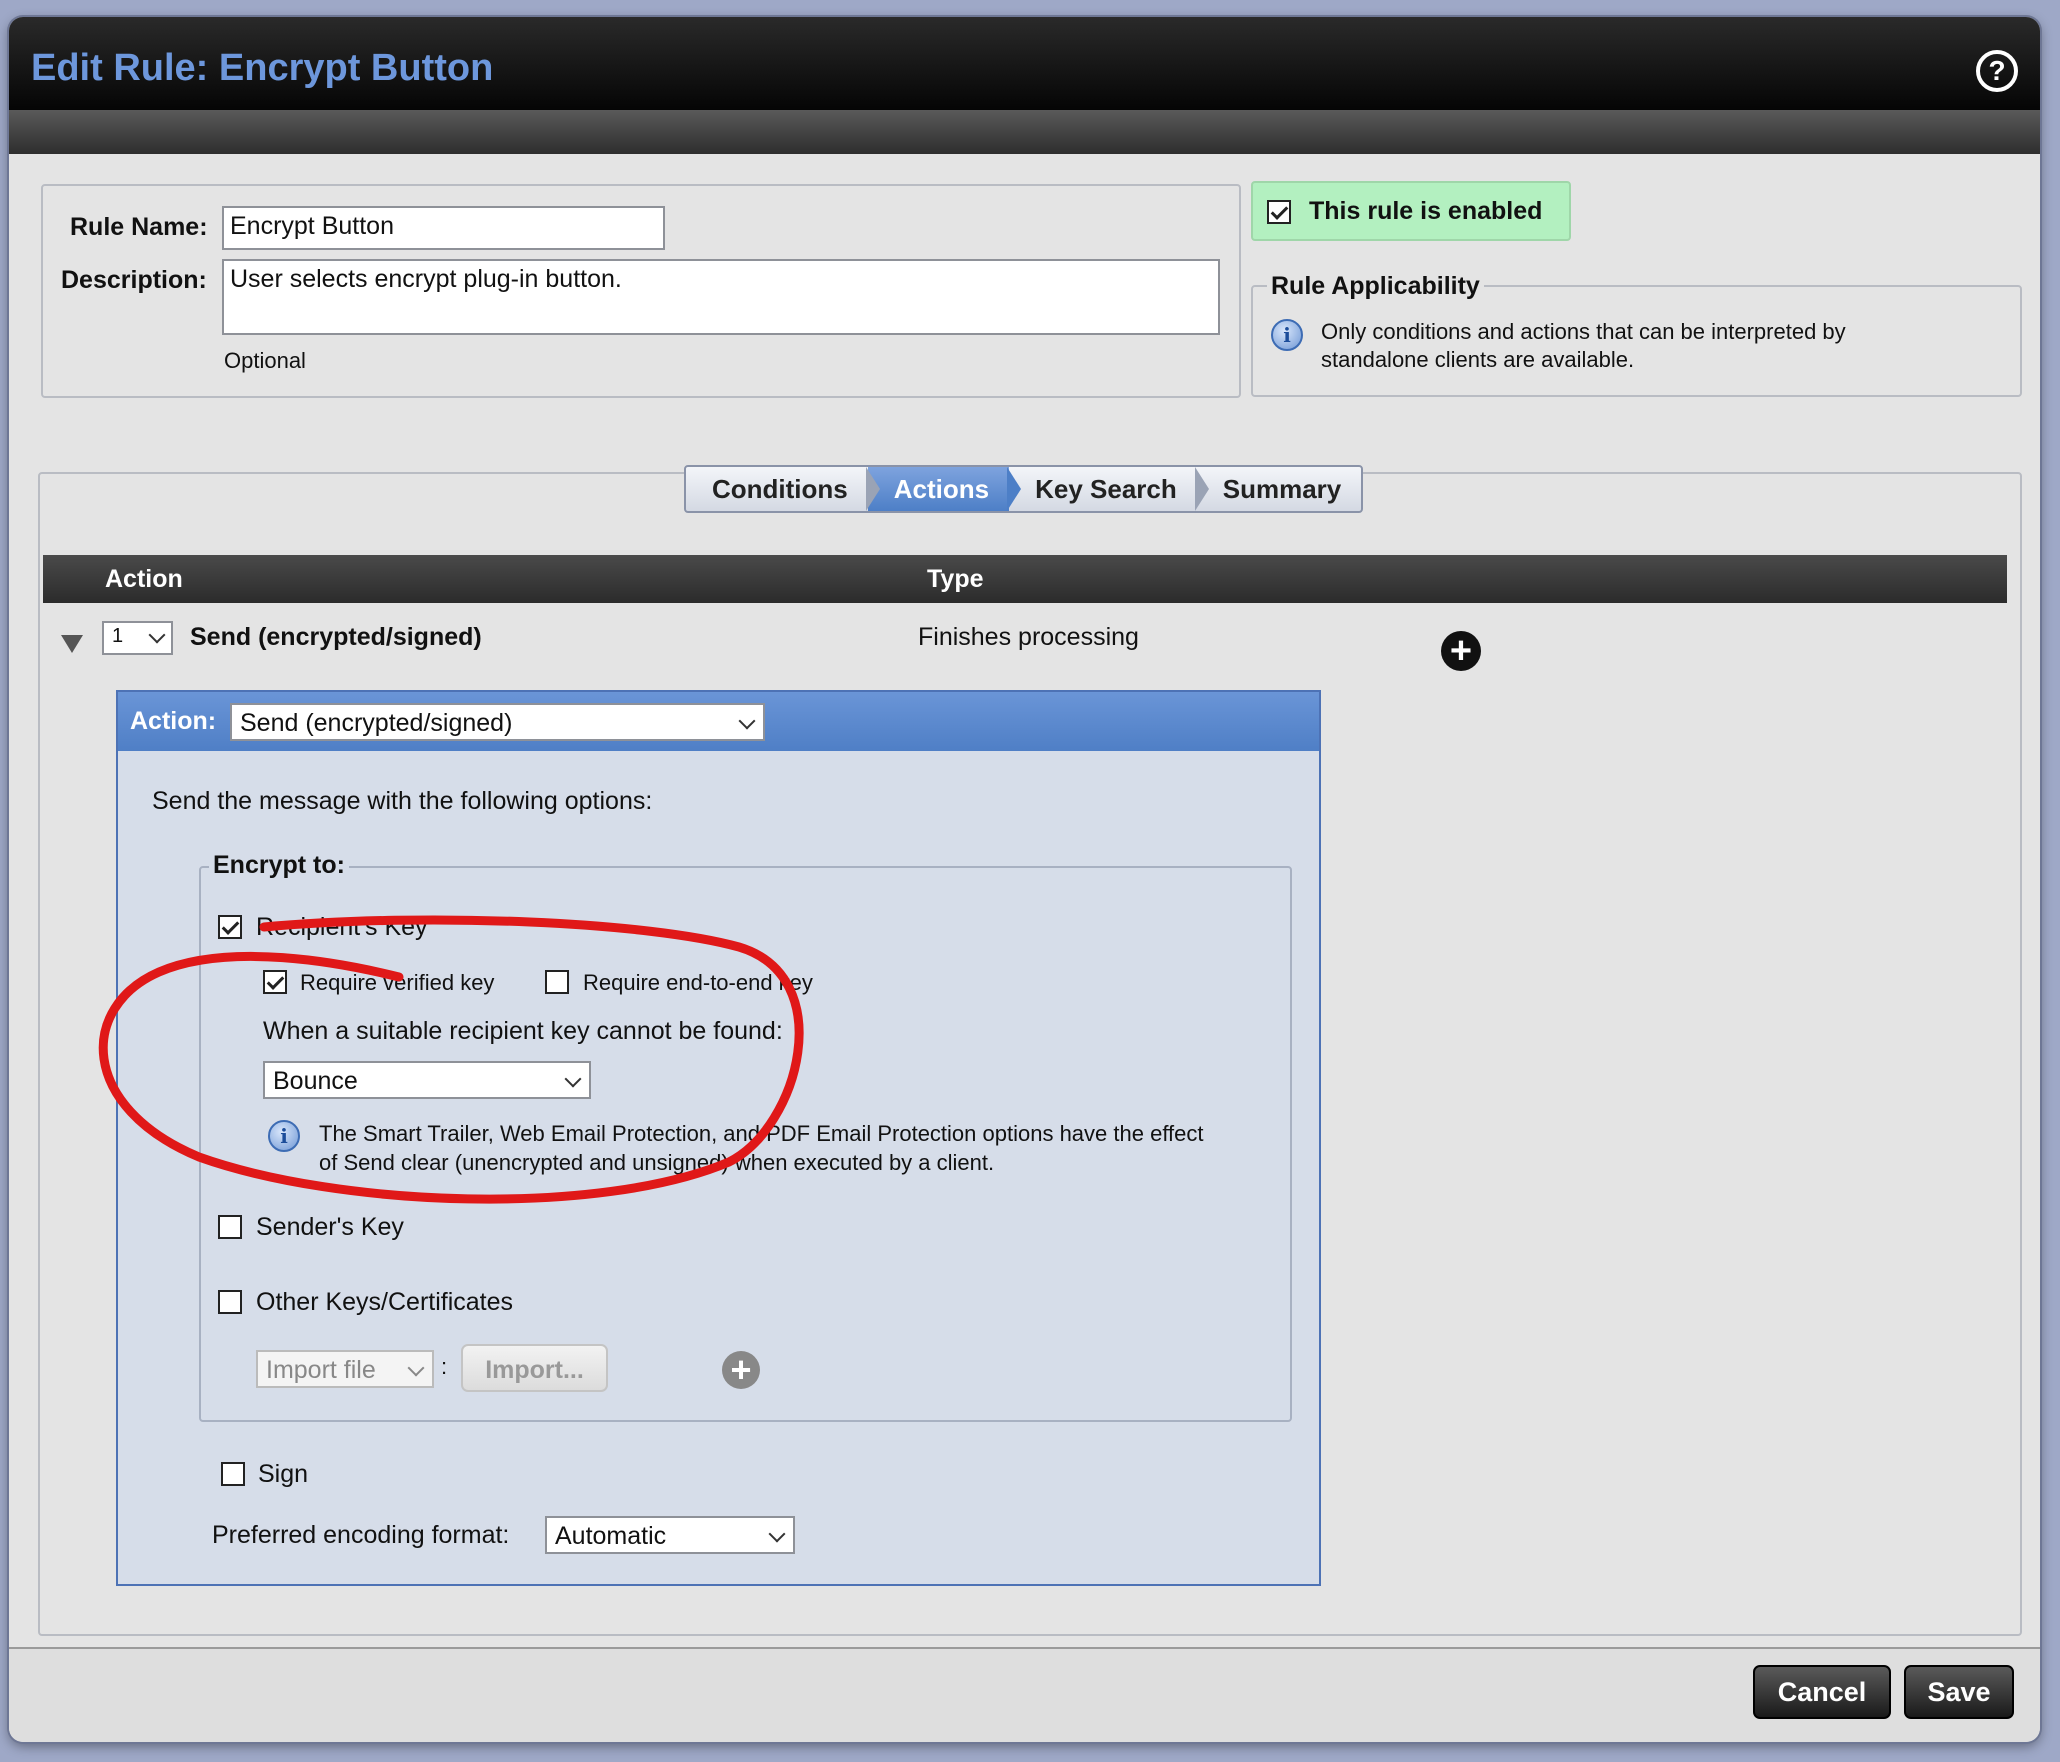 The width and height of the screenshot is (2060, 1762). Describe the element at coordinates (1279, 489) in the screenshot. I see `tab-summary: Summary` at that location.